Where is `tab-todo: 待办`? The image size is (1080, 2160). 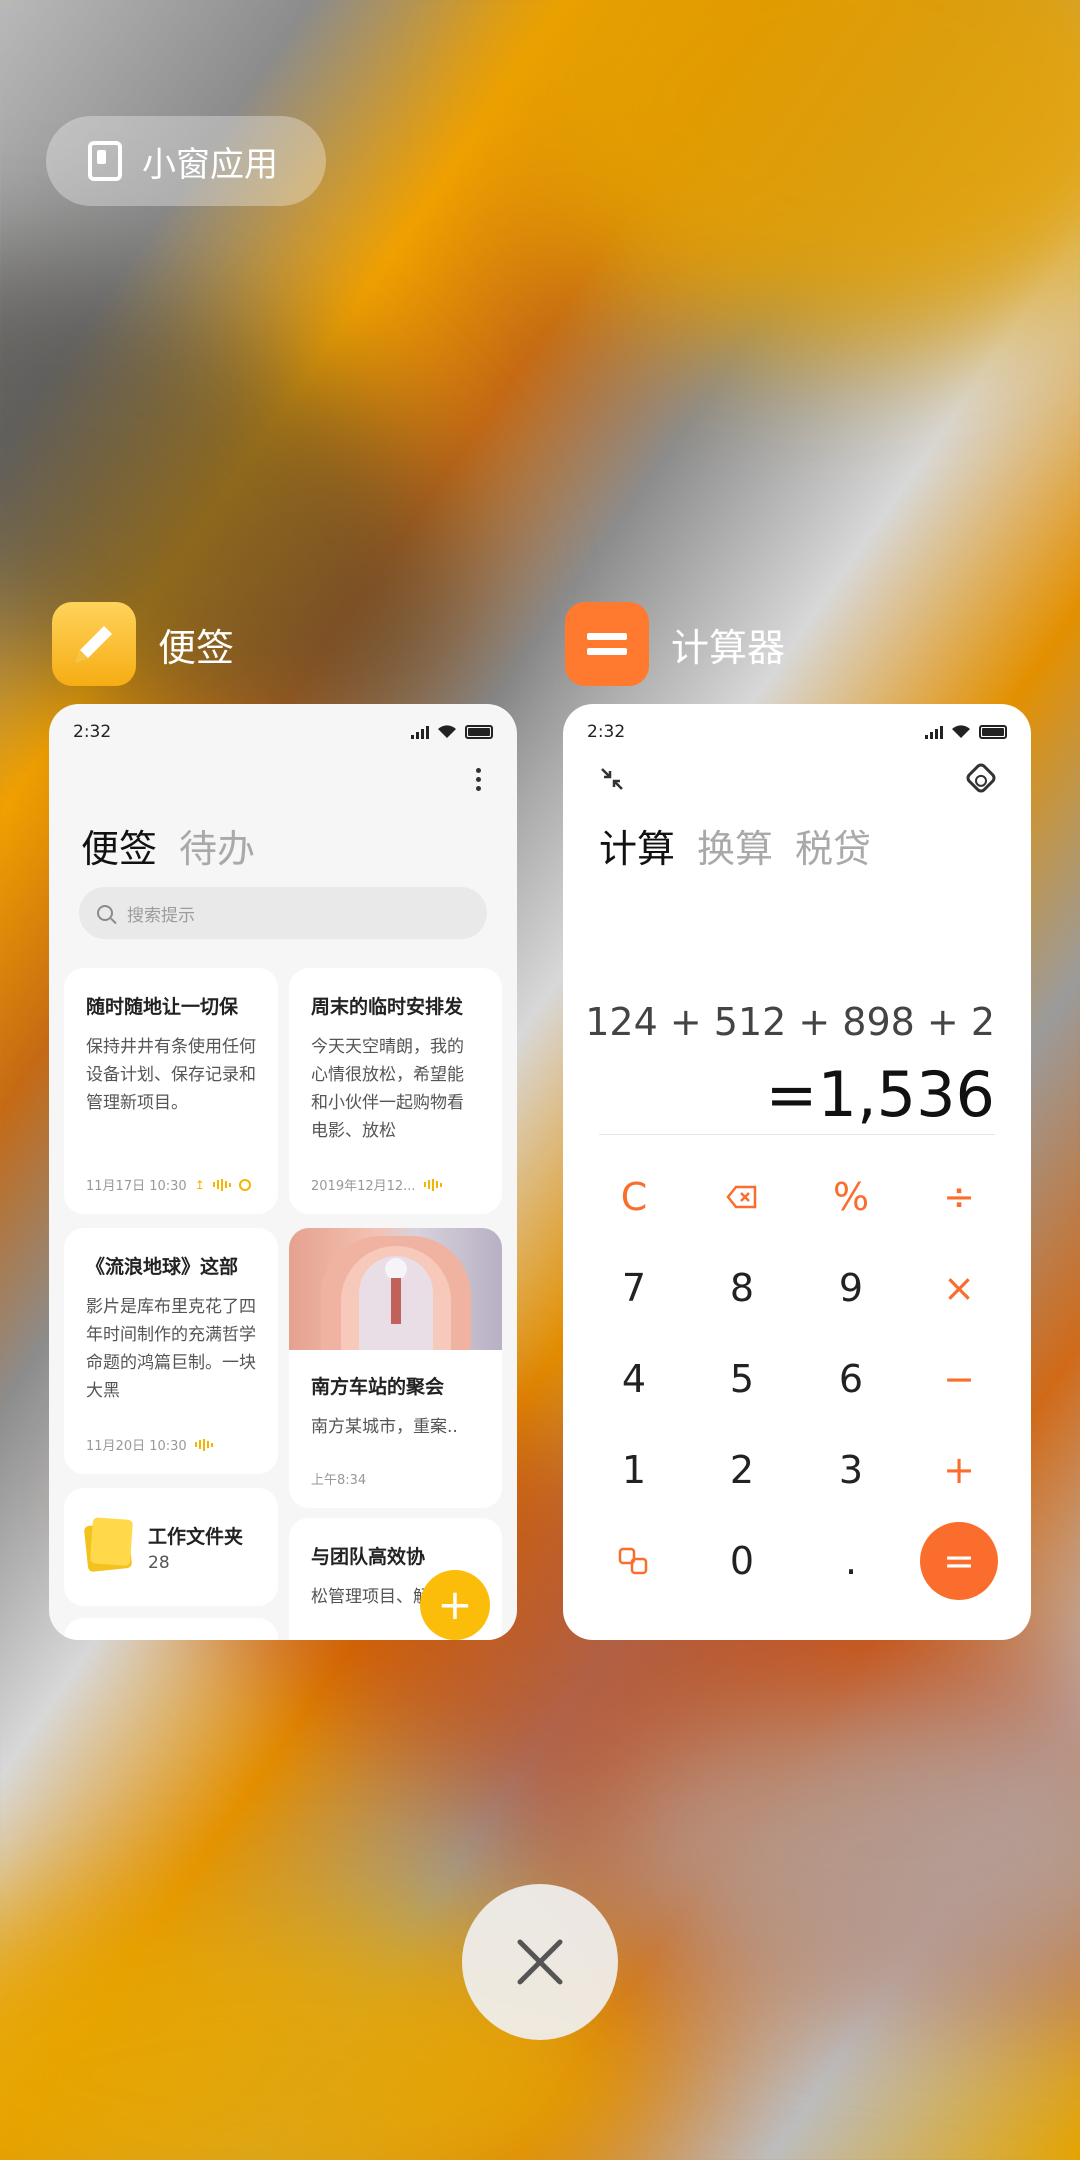
tab-todo: 待办 is located at coordinates (217, 845).